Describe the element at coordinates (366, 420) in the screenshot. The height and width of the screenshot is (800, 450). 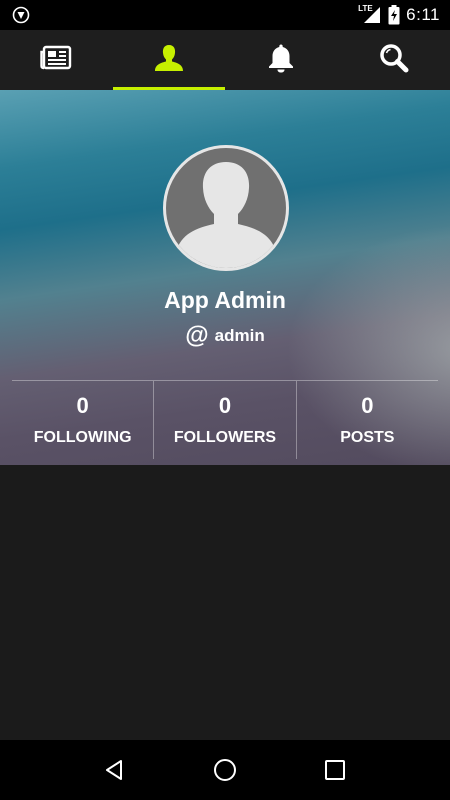
I see `stat-posts: 0 POSTS` at that location.